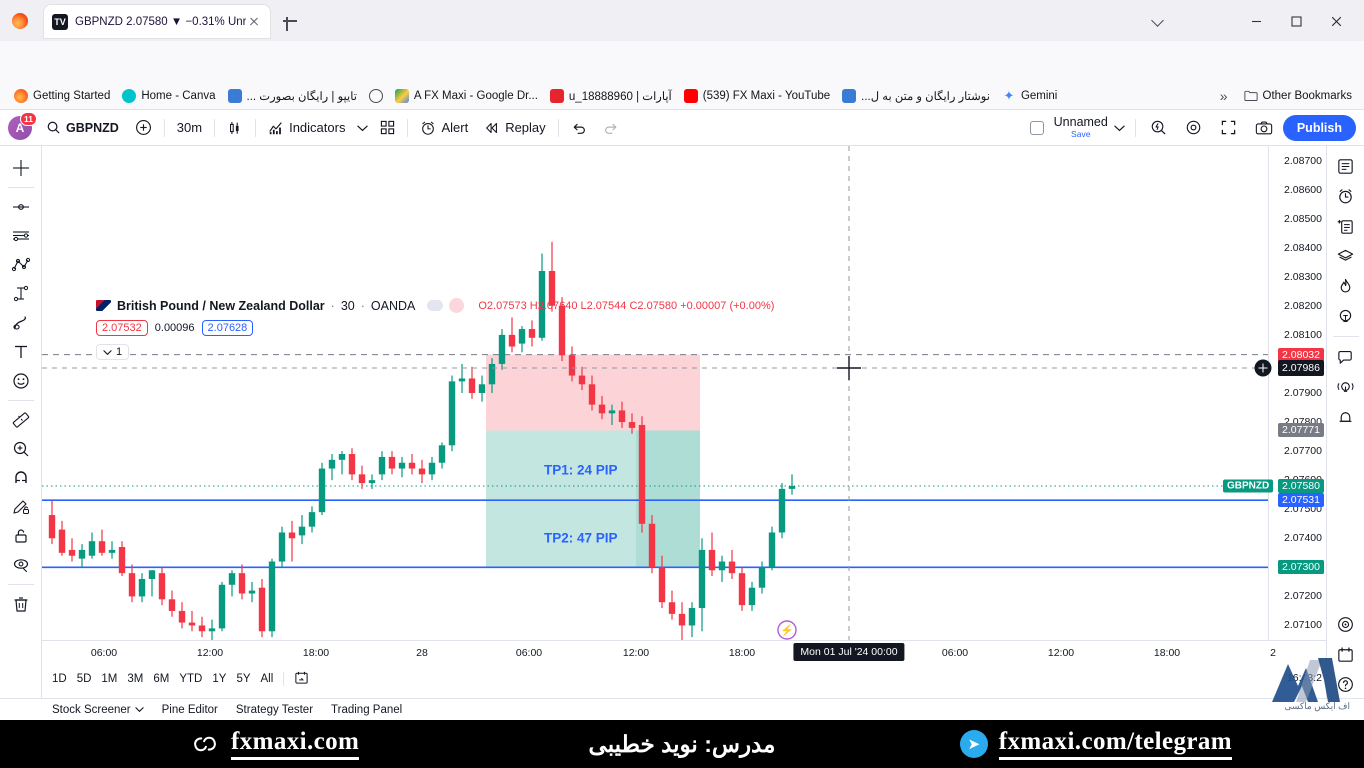  Describe the element at coordinates (757, 96) in the screenshot. I see `bookmark-item: (539) FX Maxi - YouTube` at that location.